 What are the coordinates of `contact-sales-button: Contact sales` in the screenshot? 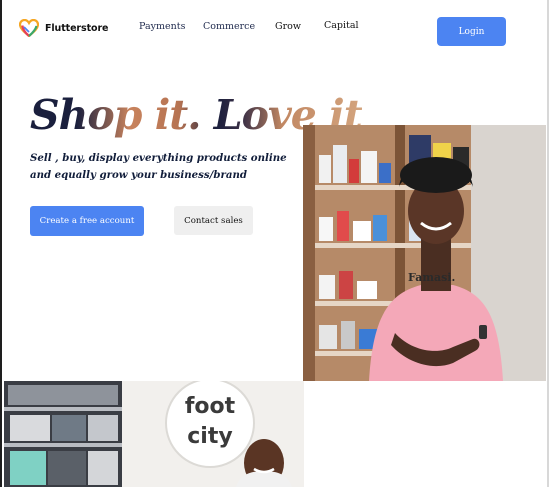 It's located at (213, 220).